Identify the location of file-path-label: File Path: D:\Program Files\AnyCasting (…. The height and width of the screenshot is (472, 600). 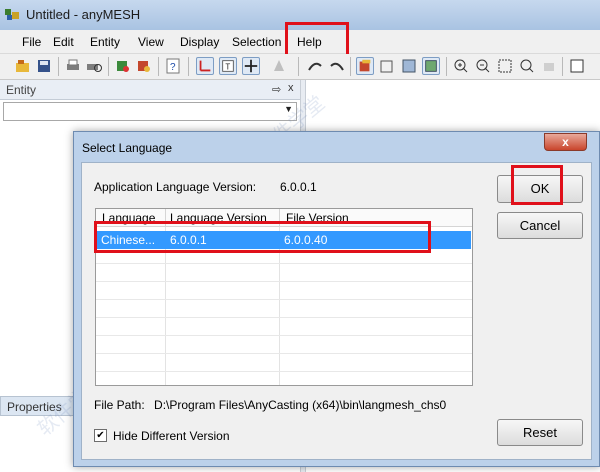
(284, 405).